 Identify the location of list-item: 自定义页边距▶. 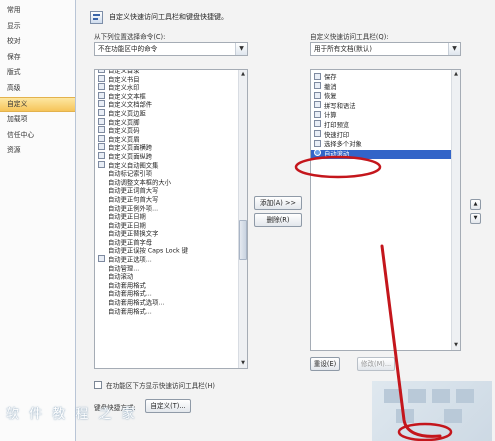
(171, 113).